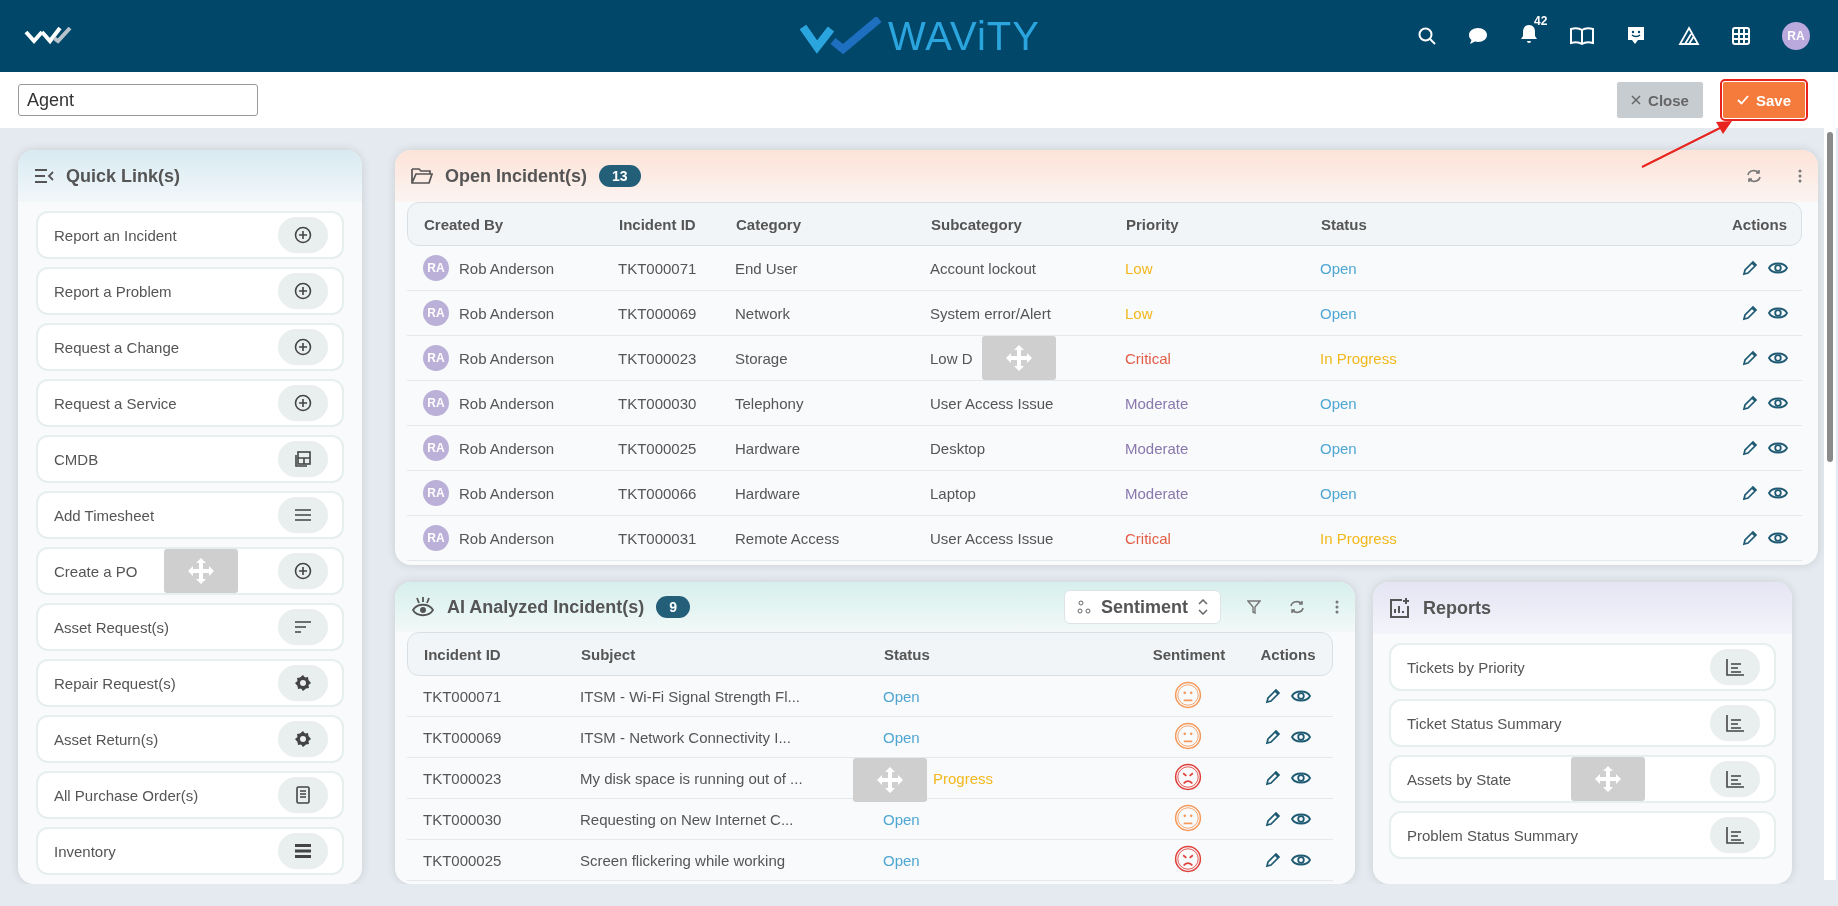 The width and height of the screenshot is (1838, 906). I want to click on user-avatar: RA, so click(436, 358).